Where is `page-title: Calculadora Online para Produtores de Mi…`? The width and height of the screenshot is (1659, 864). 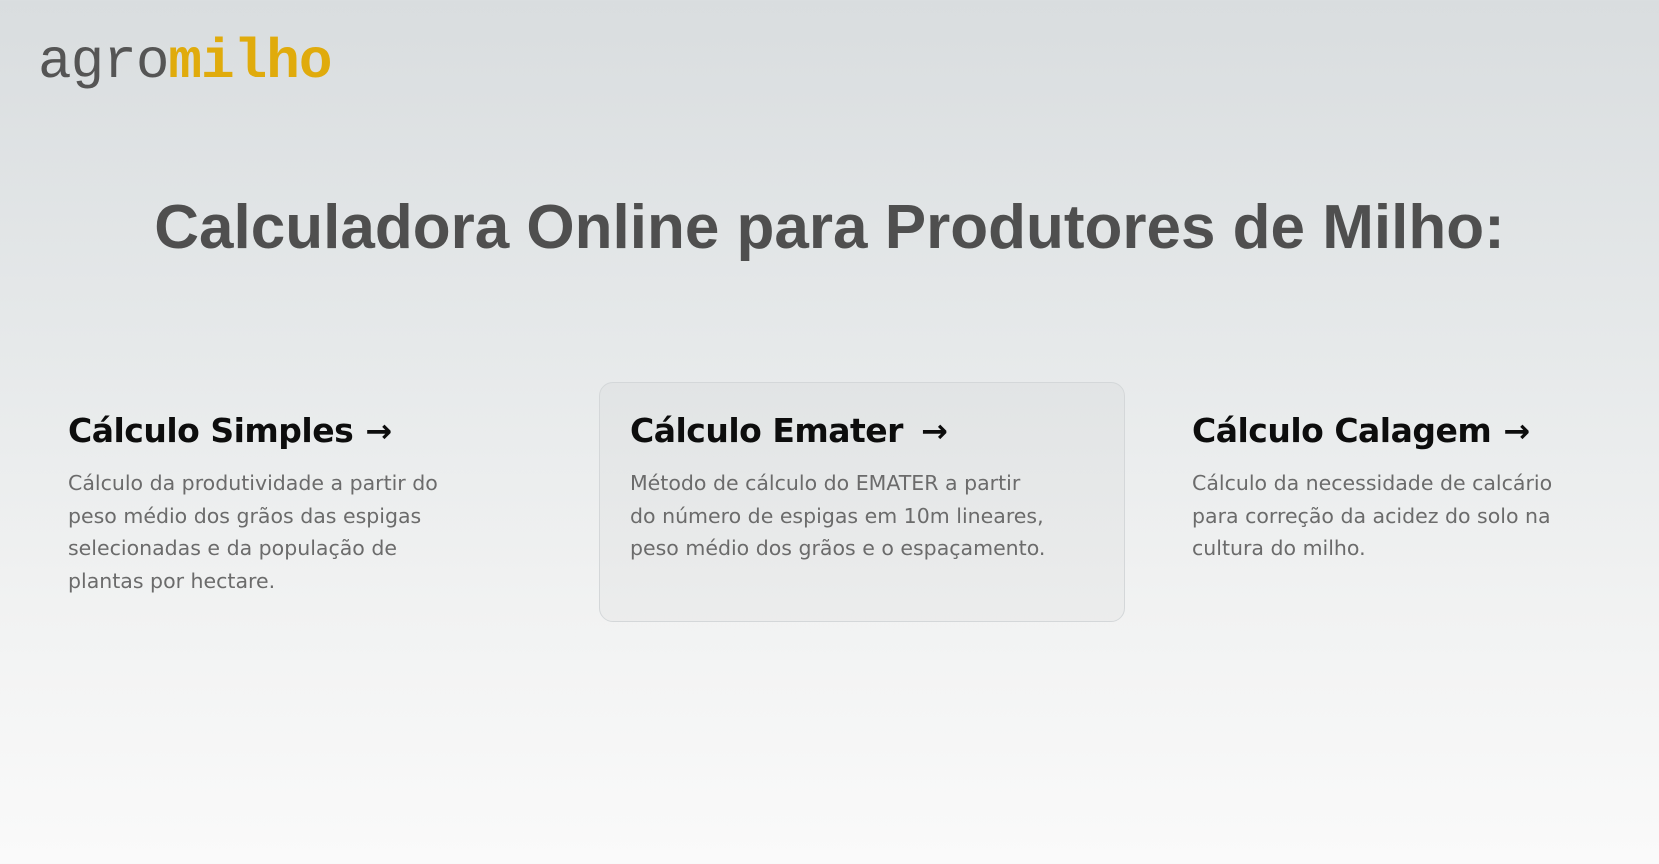
page-title: Calculadora Online para Produtores de Mi… is located at coordinates (829, 227).